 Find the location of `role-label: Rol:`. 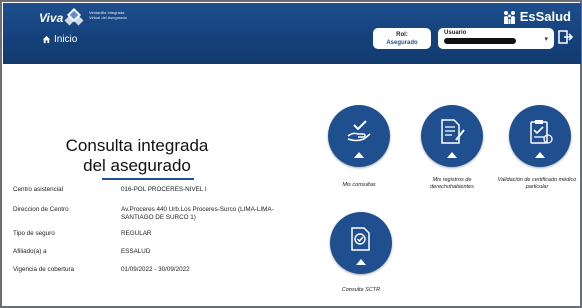

role-label: Rol: is located at coordinates (402, 35).